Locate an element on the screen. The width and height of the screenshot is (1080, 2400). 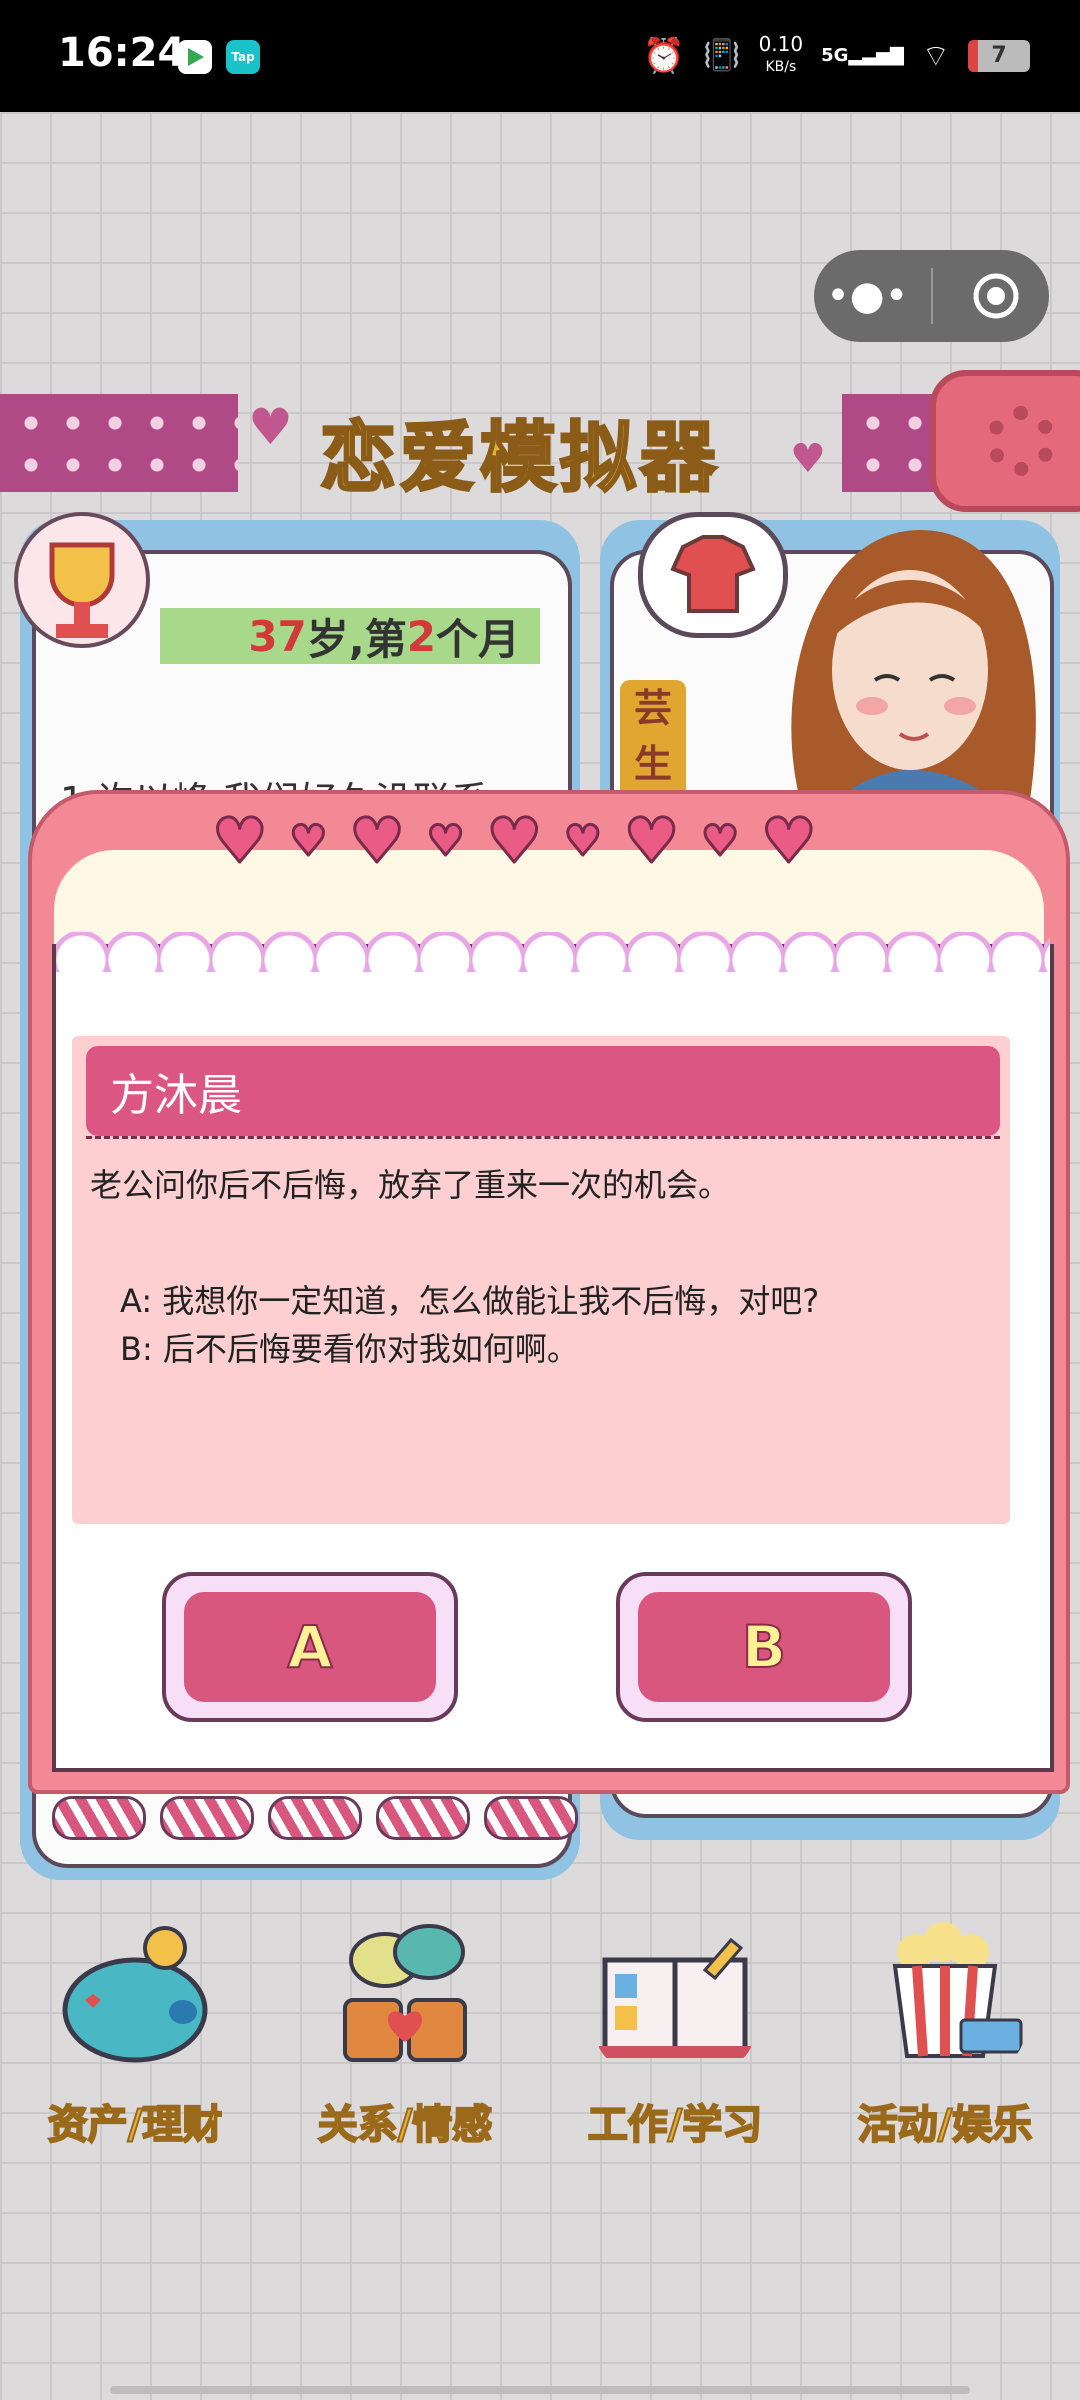
more-button: •●• is located at coordinates (867, 296).